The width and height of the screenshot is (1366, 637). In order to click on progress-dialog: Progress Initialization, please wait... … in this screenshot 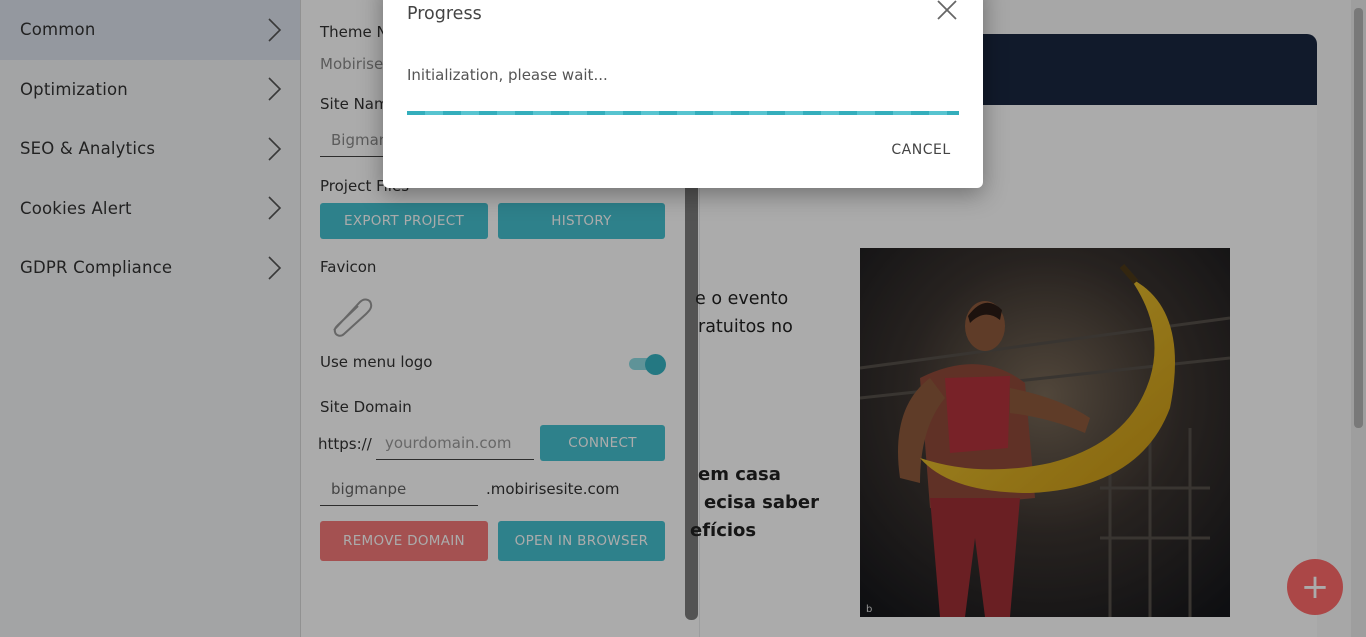, I will do `click(683, 94)`.